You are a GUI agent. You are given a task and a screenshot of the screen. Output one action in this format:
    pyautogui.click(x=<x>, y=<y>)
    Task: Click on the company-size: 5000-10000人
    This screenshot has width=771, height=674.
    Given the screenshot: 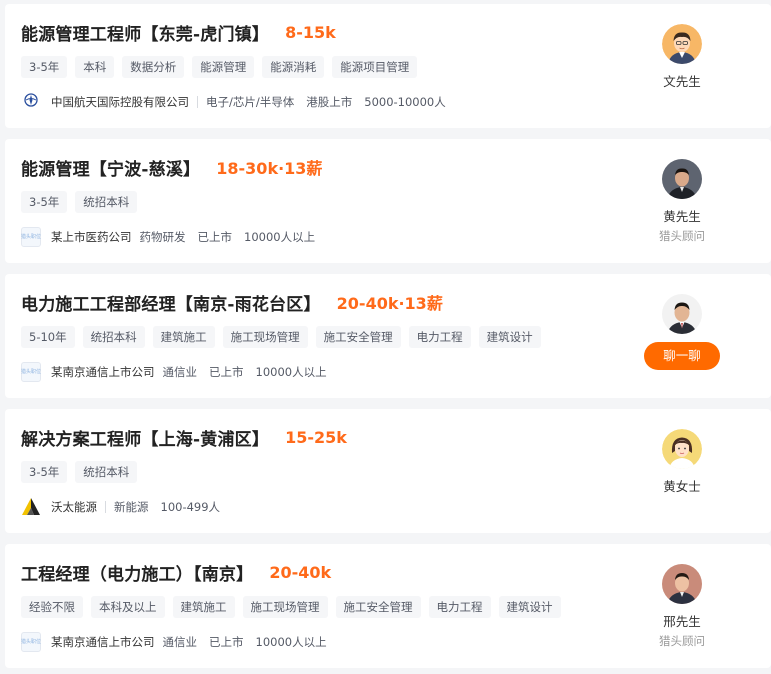 What is the action you would take?
    pyautogui.click(x=405, y=102)
    